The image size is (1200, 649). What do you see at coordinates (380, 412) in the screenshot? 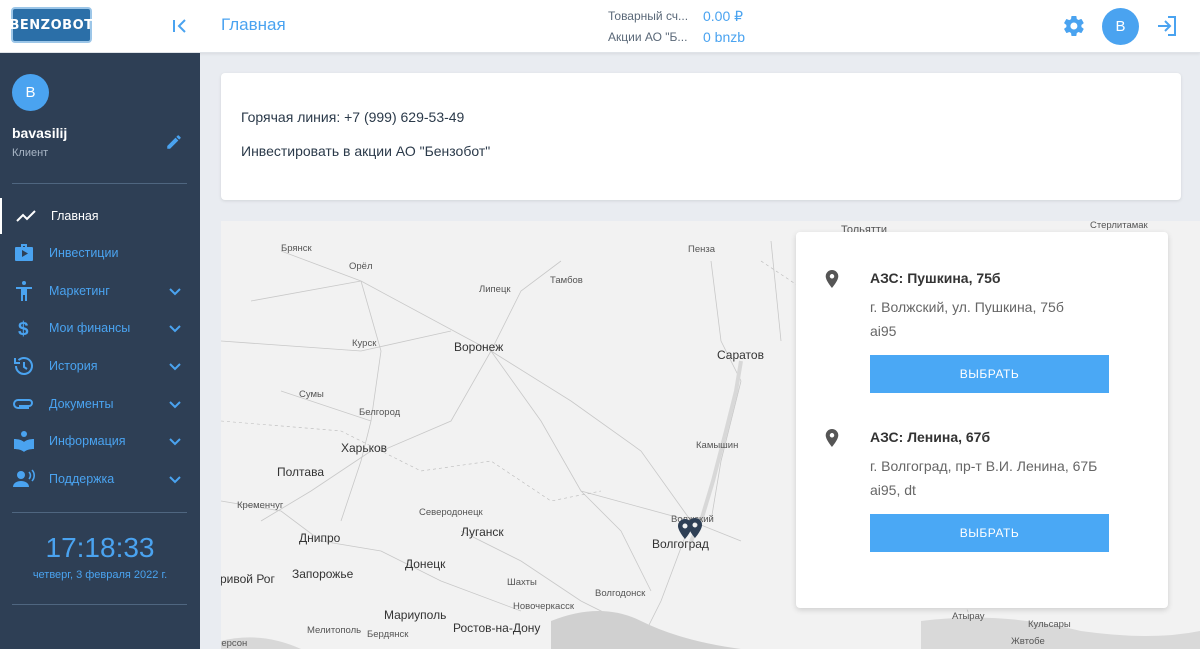
I see `map-label: Белгород` at bounding box center [380, 412].